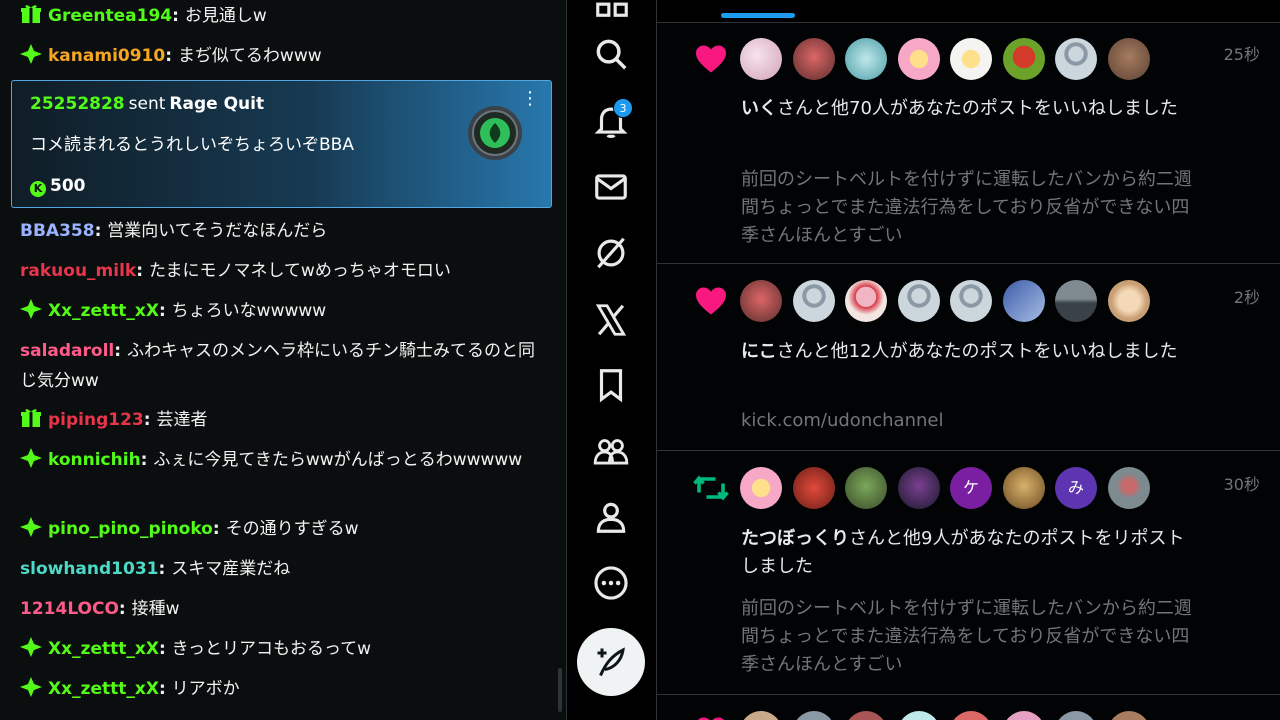 The height and width of the screenshot is (720, 1280). What do you see at coordinates (282, 689) in the screenshot?
I see `chat-message: Xx_zettt_xX: リアボか` at bounding box center [282, 689].